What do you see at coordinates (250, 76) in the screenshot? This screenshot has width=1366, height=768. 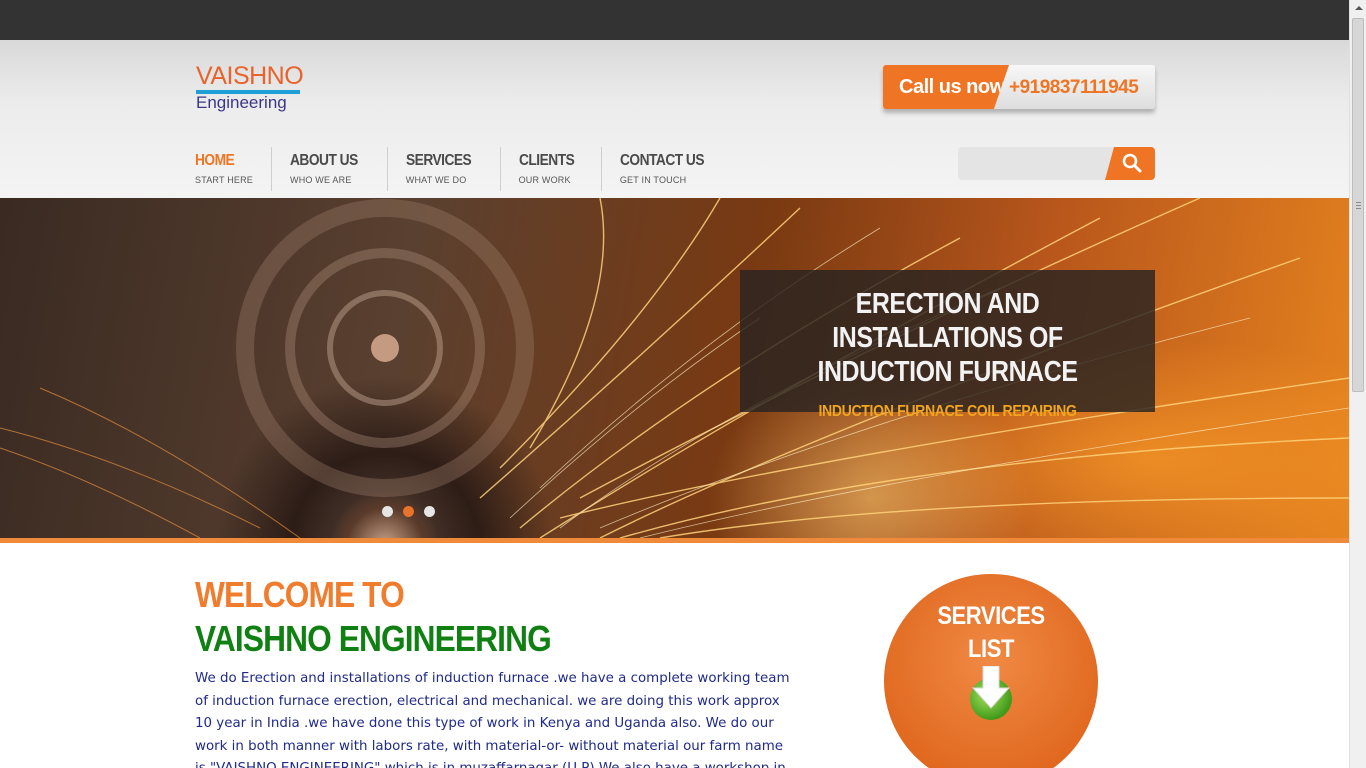 I see `logo-text-top: VAISHNO` at bounding box center [250, 76].